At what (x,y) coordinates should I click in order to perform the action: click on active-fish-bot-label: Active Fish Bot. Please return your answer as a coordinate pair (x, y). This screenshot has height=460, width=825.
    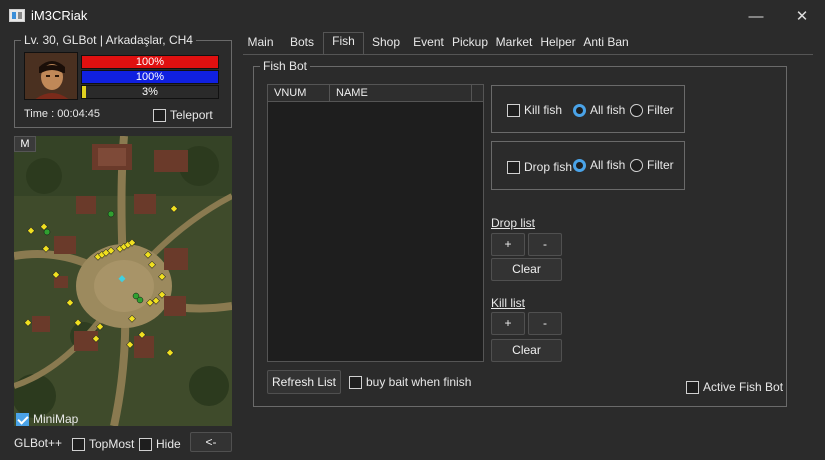
    Looking at the image, I should click on (743, 387).